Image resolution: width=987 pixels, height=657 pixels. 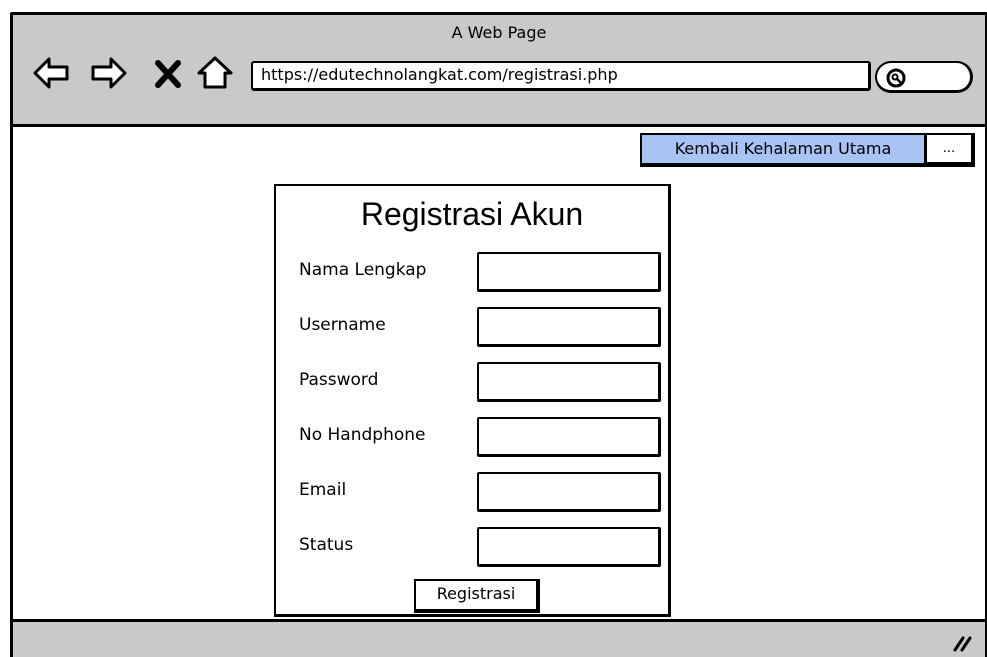 What do you see at coordinates (323, 490) in the screenshot?
I see `label-email: Email` at bounding box center [323, 490].